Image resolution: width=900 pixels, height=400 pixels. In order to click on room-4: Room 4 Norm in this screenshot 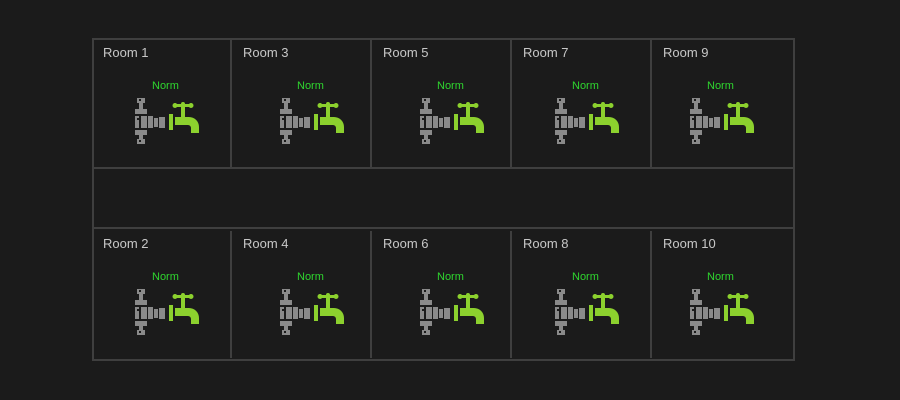, I will do `click(303, 294)`.